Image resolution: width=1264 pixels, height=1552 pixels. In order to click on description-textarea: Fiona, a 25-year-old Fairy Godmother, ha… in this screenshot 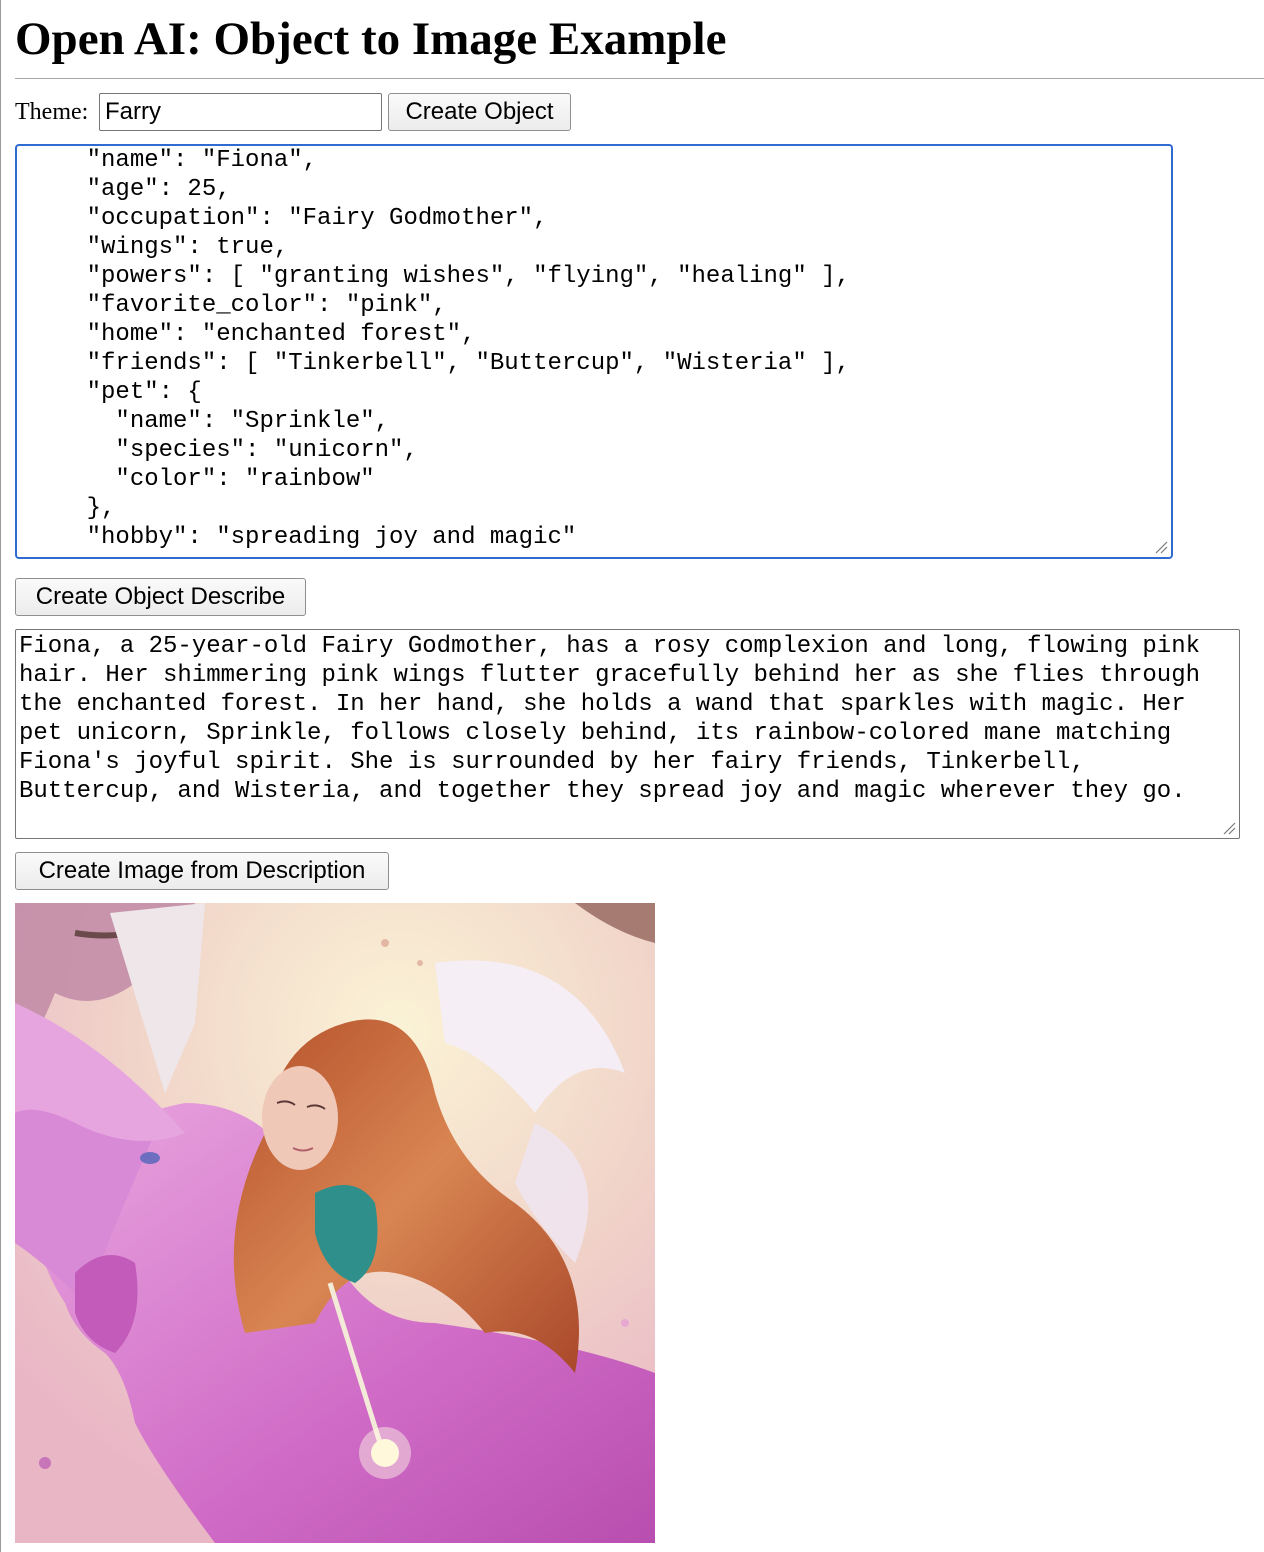, I will do `click(627, 734)`.